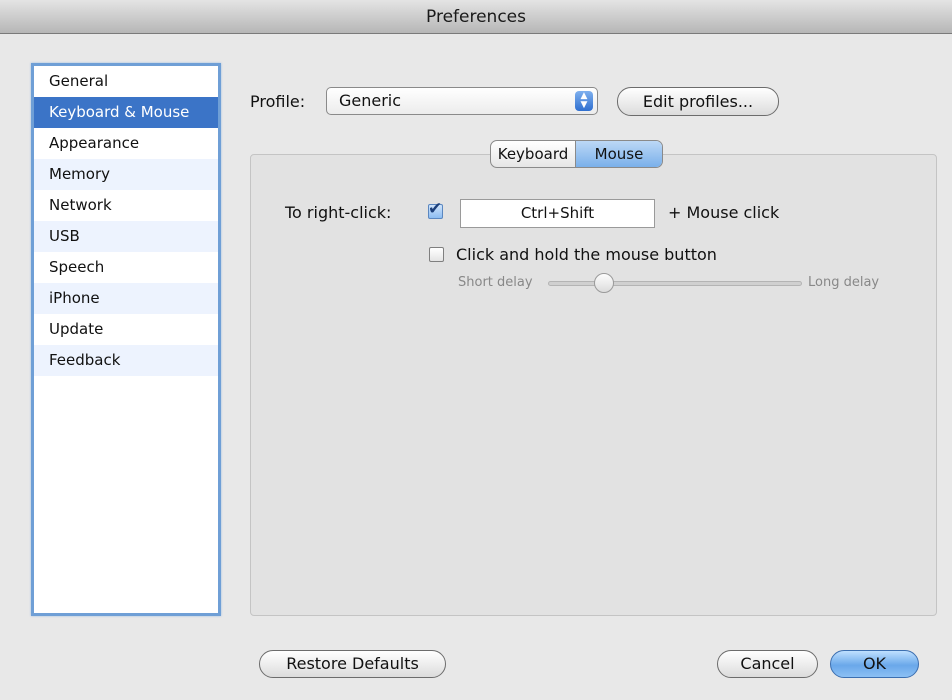 This screenshot has width=952, height=700. Describe the element at coordinates (126, 267) in the screenshot. I see `sidebar-item-speech: Speech` at that location.